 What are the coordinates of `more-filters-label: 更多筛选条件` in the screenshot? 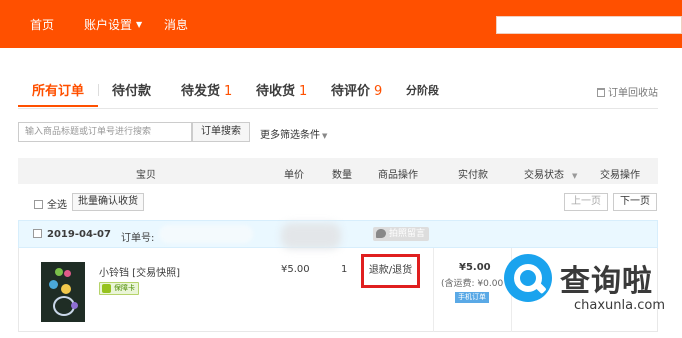 It's located at (290, 135).